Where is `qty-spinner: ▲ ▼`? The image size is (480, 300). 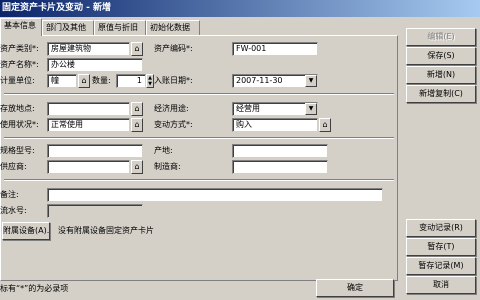
qty-spinner: ▲ ▼ is located at coordinates (150, 81).